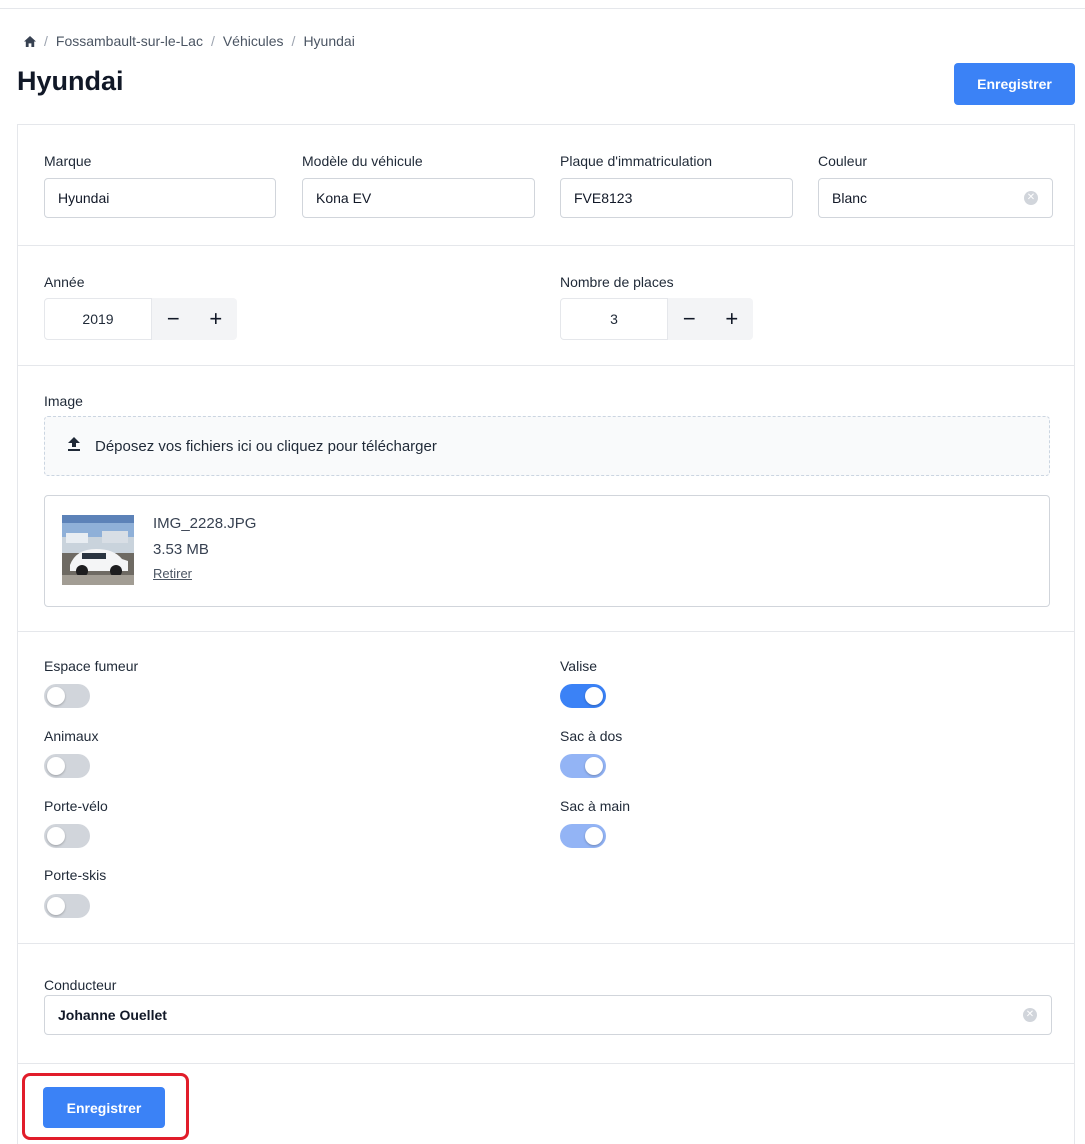  I want to click on plate-label: Plaque d'immatriculation, so click(636, 161).